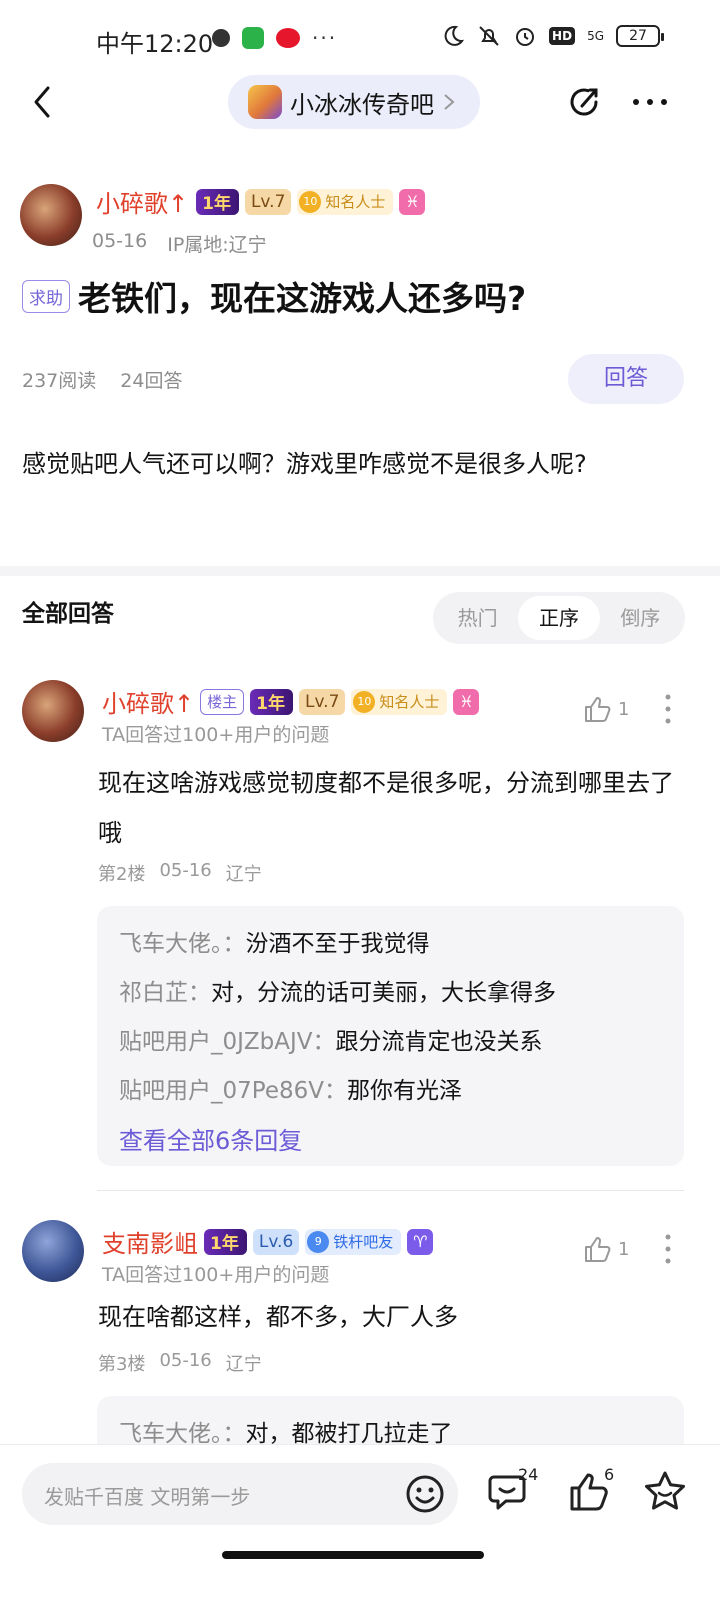  I want to click on fan-badge: 9 铁杆吧友, so click(353, 1241).